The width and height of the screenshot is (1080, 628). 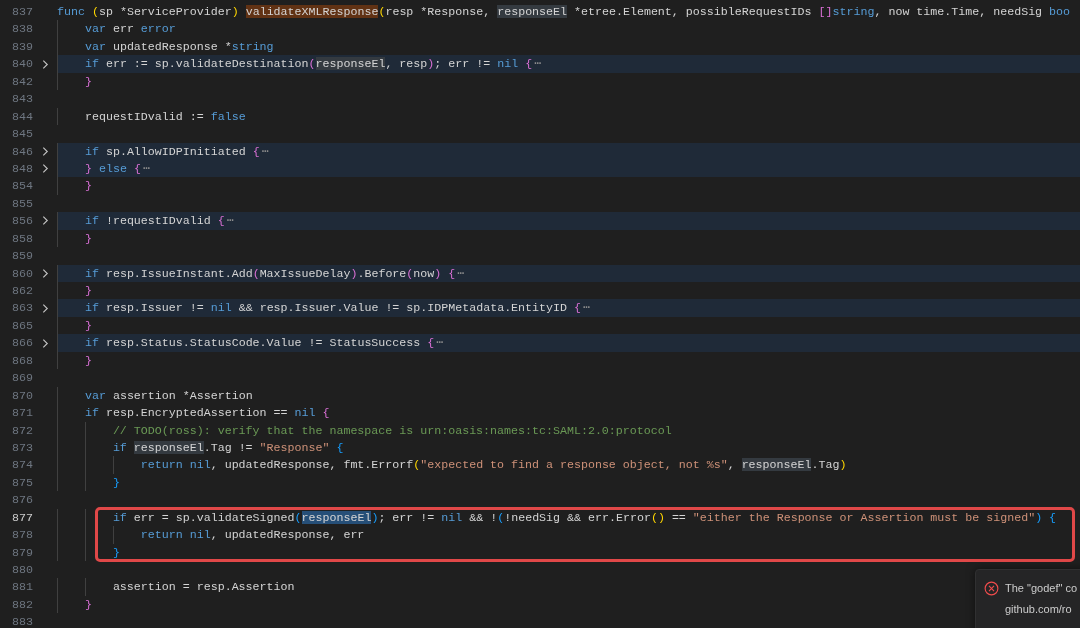 What do you see at coordinates (22, 378) in the screenshot?
I see `line-number: 869` at bounding box center [22, 378].